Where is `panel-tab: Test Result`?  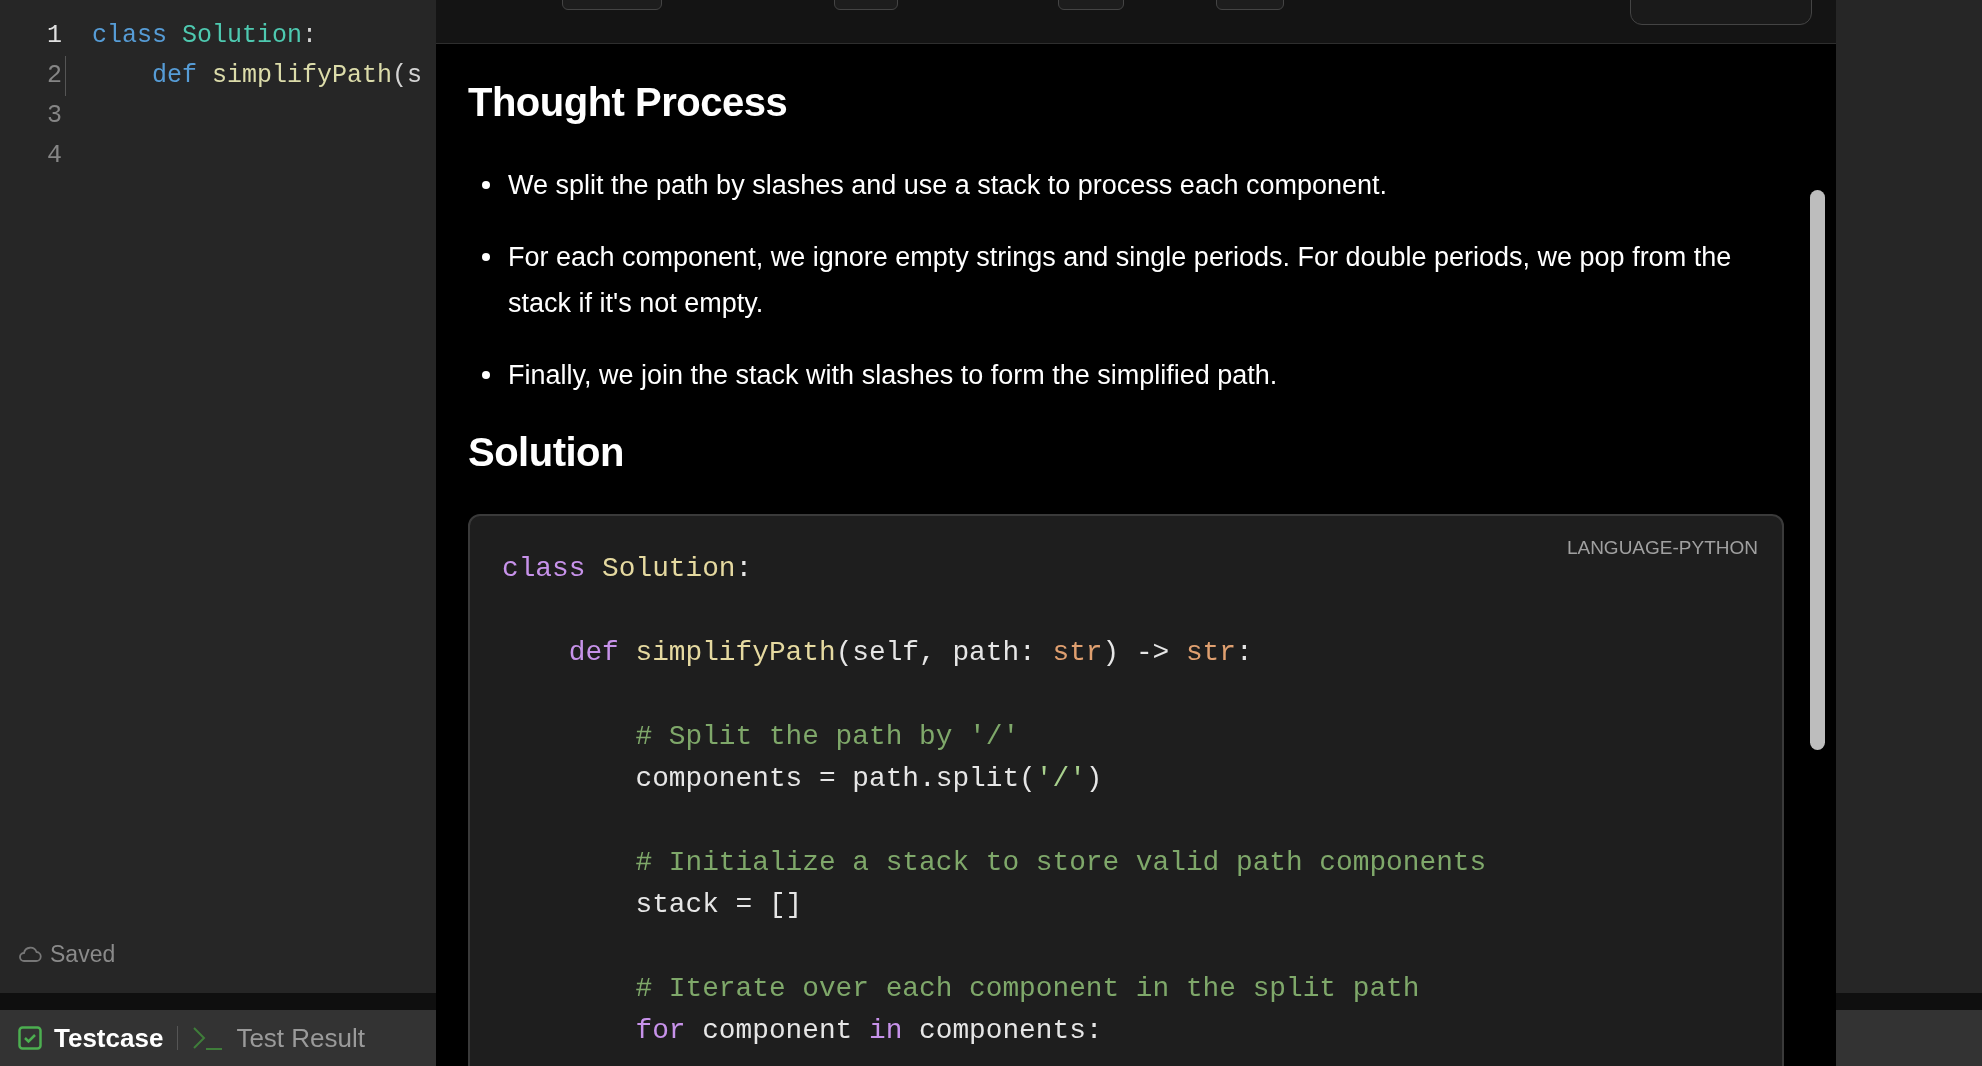 panel-tab: Test Result is located at coordinates (278, 1038).